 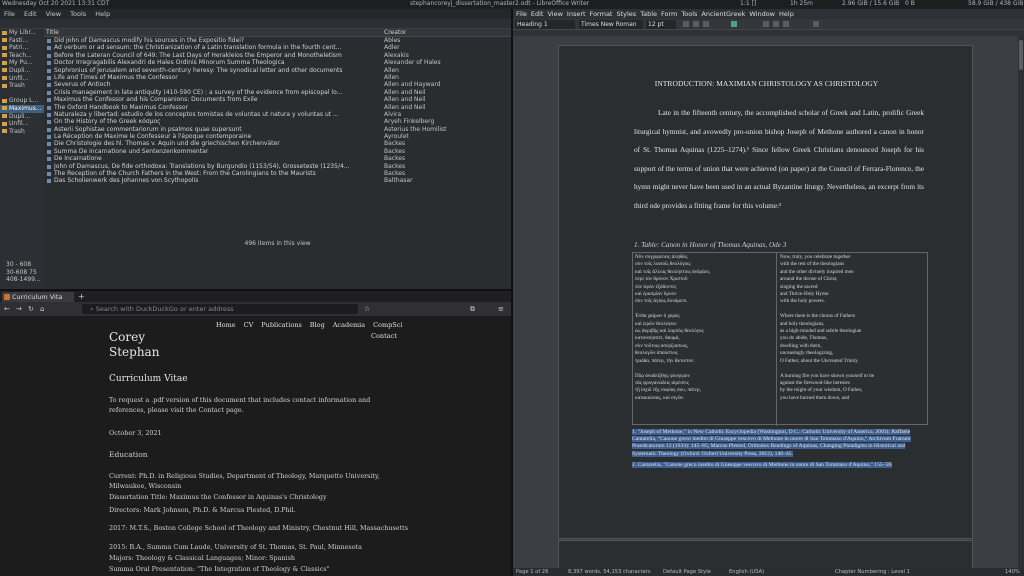 I want to click on menu-insert: Insert, so click(x=576, y=14).